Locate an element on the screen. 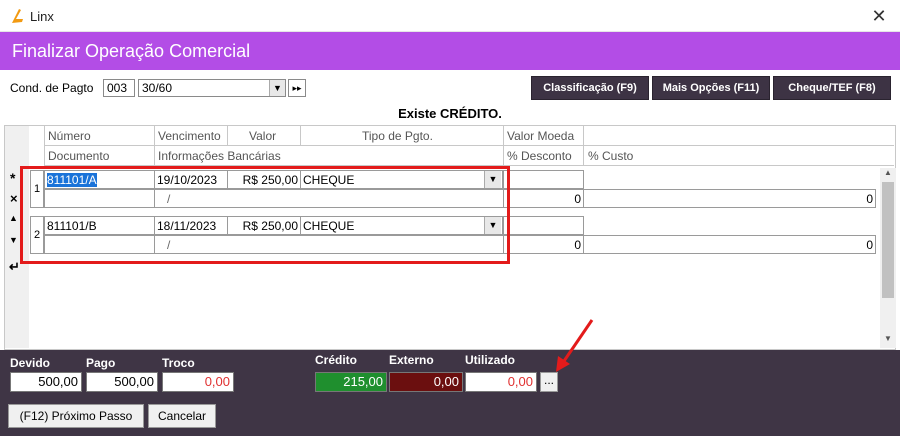 Image resolution: width=900 pixels, height=436 pixels. scroll-up-icon: ▲ is located at coordinates (888, 175).